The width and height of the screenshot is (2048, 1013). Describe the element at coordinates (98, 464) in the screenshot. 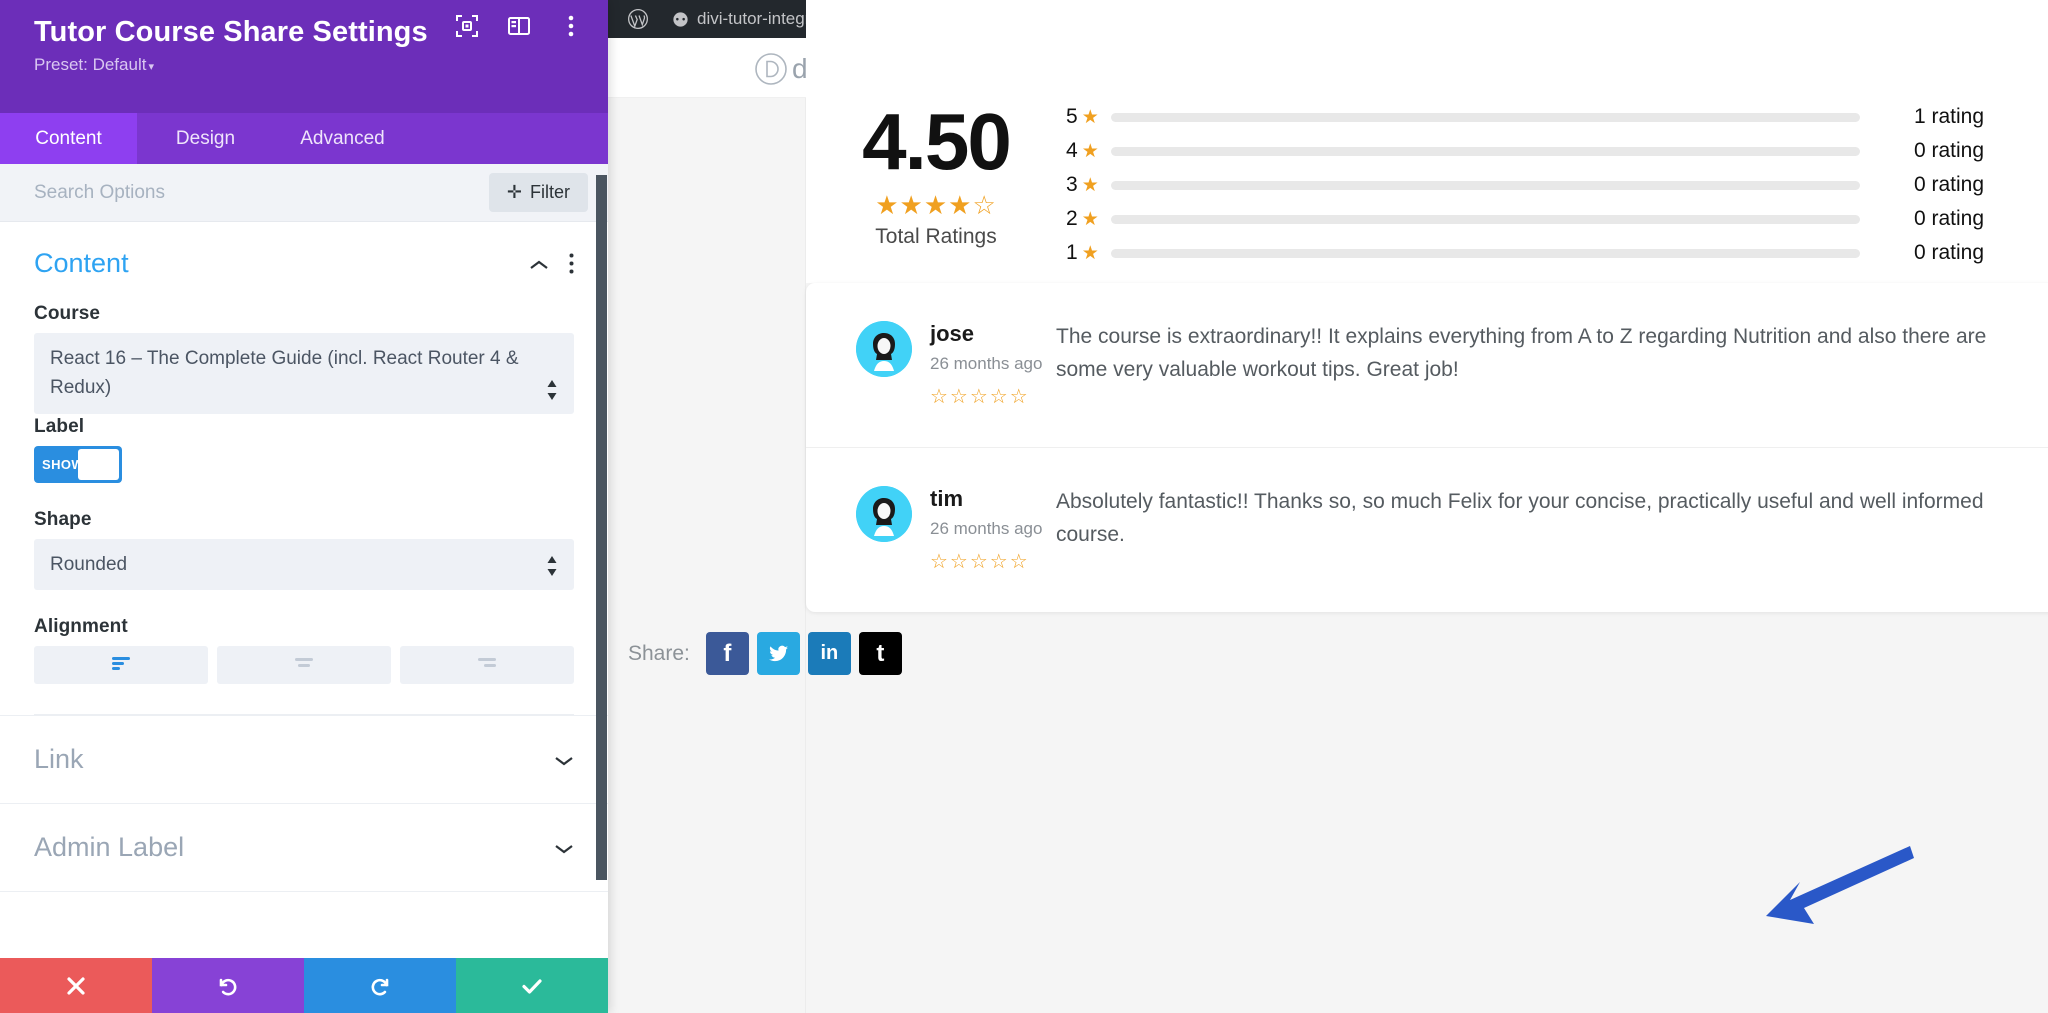

I see `toggle-knob` at that location.